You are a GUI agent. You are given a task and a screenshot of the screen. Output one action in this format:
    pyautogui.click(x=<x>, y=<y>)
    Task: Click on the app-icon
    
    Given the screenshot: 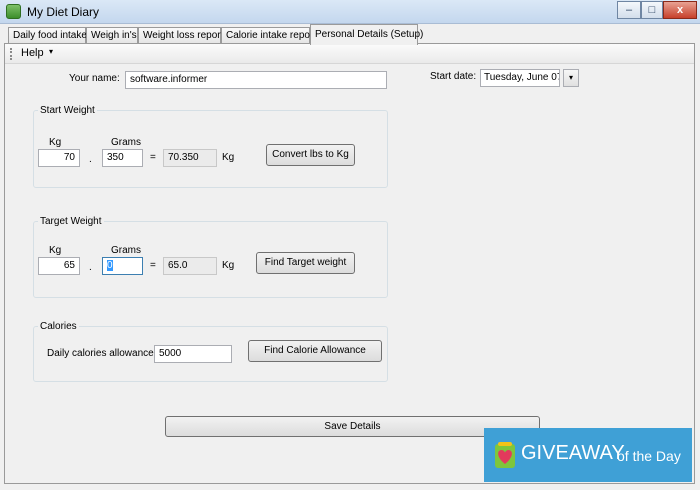 What is the action you would take?
    pyautogui.click(x=13, y=11)
    